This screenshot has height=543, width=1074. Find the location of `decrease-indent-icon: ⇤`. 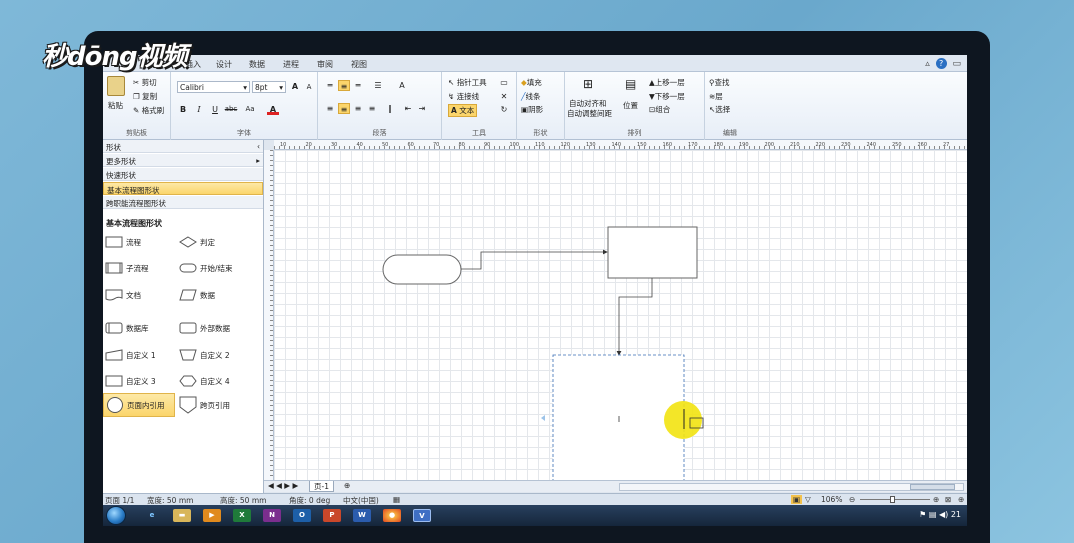

decrease-indent-icon: ⇤ is located at coordinates (408, 108).